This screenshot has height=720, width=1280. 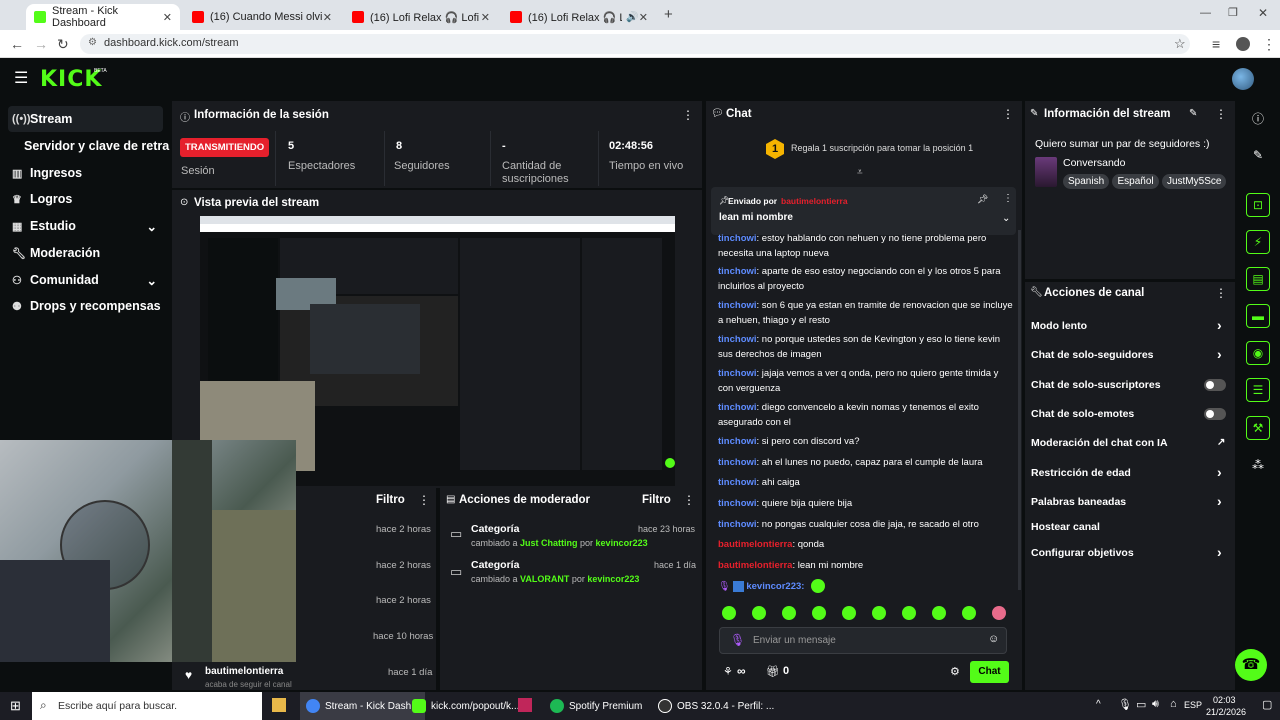 What do you see at coordinates (262, 17) in the screenshot?
I see `tab-youtube-1: (16) Cuando Messi olvidó quién ✕` at bounding box center [262, 17].